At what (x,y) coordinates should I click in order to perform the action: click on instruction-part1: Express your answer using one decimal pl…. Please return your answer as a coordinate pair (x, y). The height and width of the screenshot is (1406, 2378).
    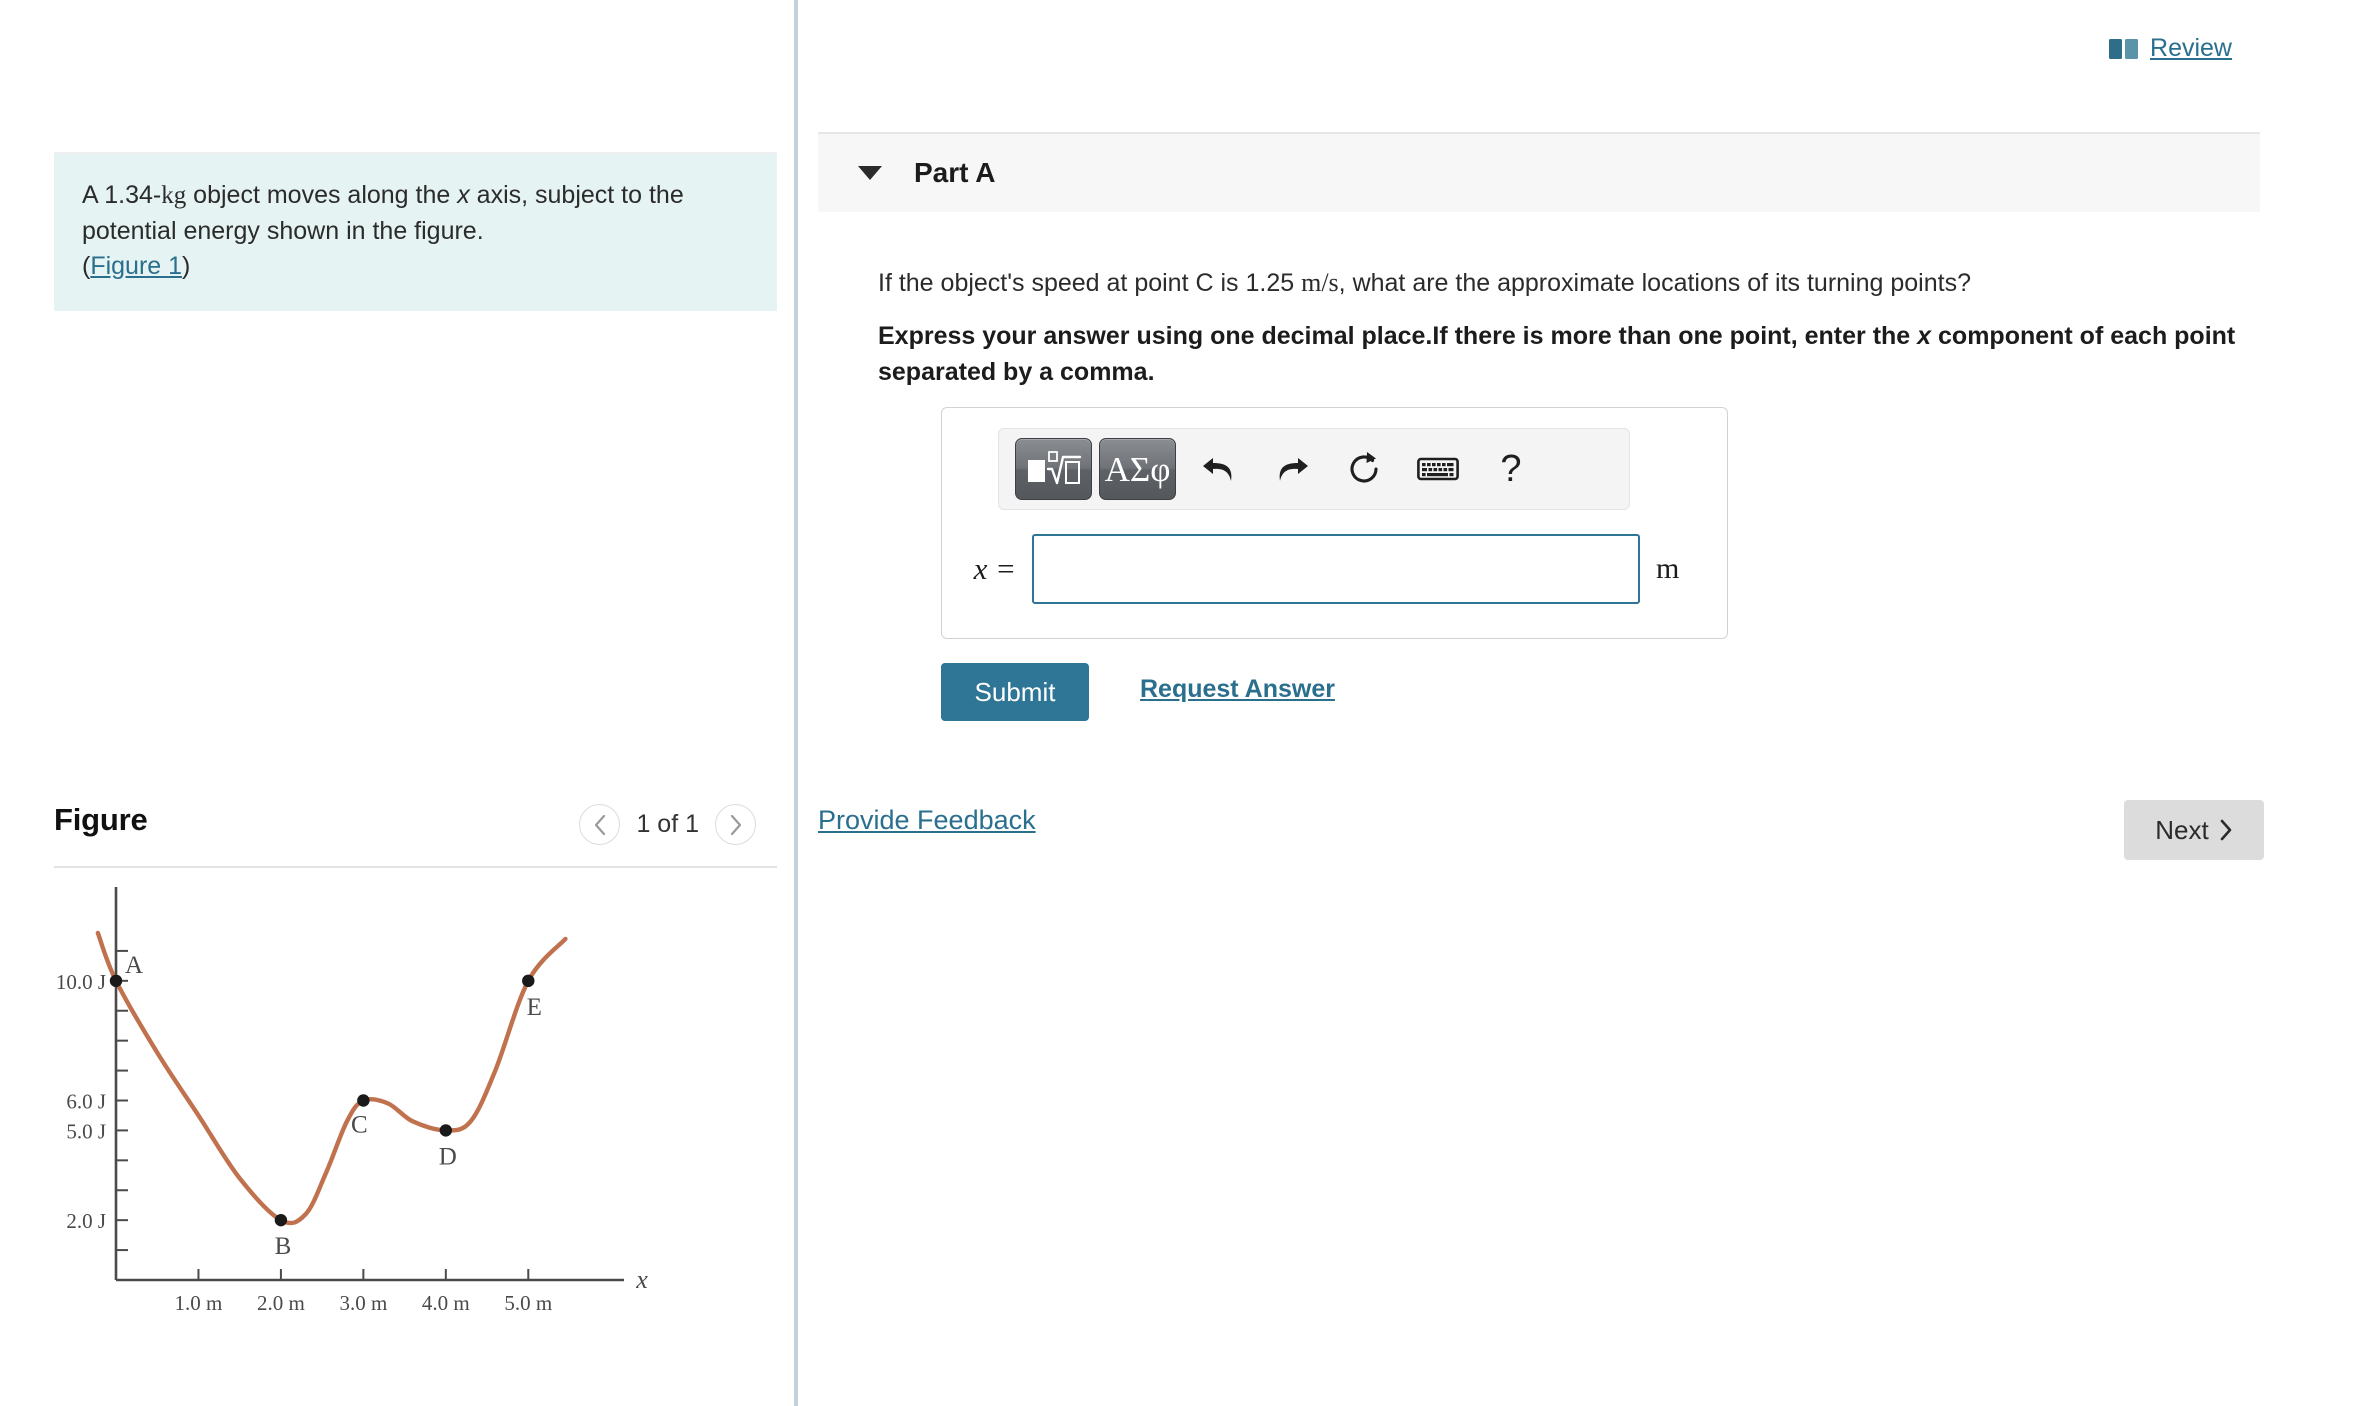
    Looking at the image, I should click on (1398, 336).